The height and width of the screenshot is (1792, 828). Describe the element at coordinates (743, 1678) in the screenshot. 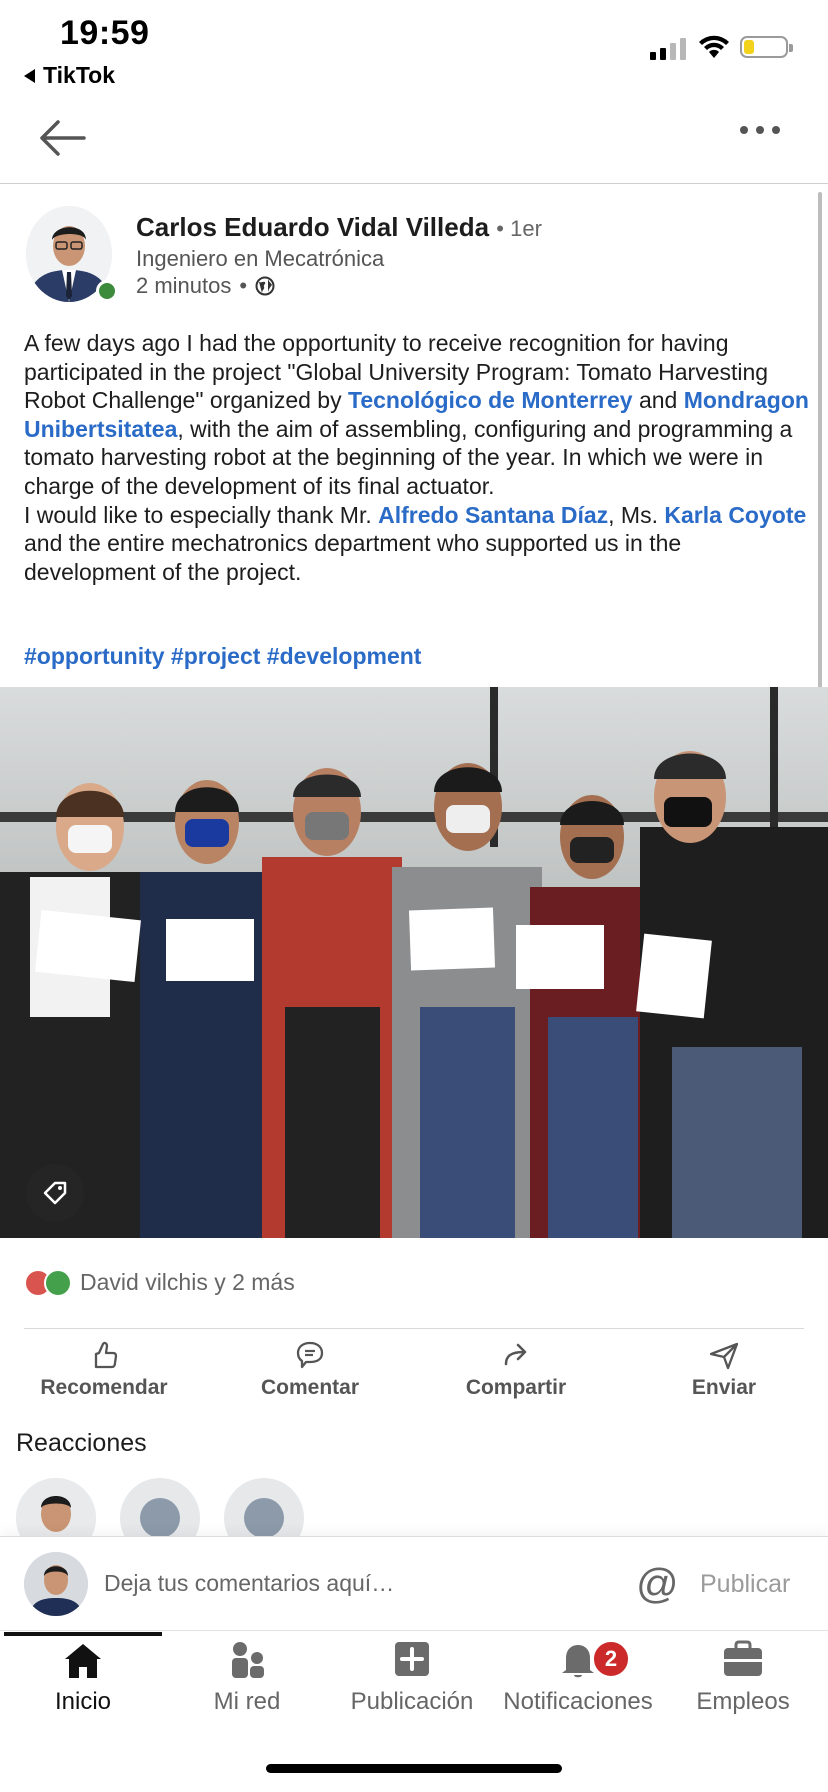

I see `tab-empleos: Empleos` at that location.